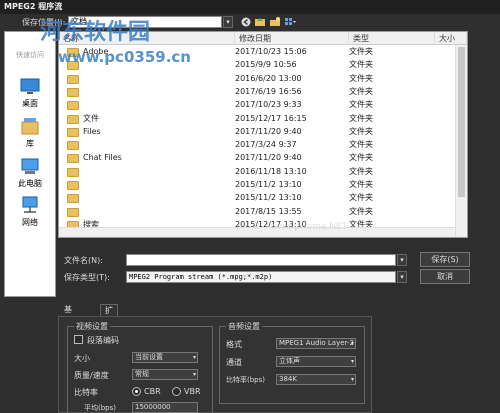  I want to click on vertical-scrollbar, so click(461, 141).